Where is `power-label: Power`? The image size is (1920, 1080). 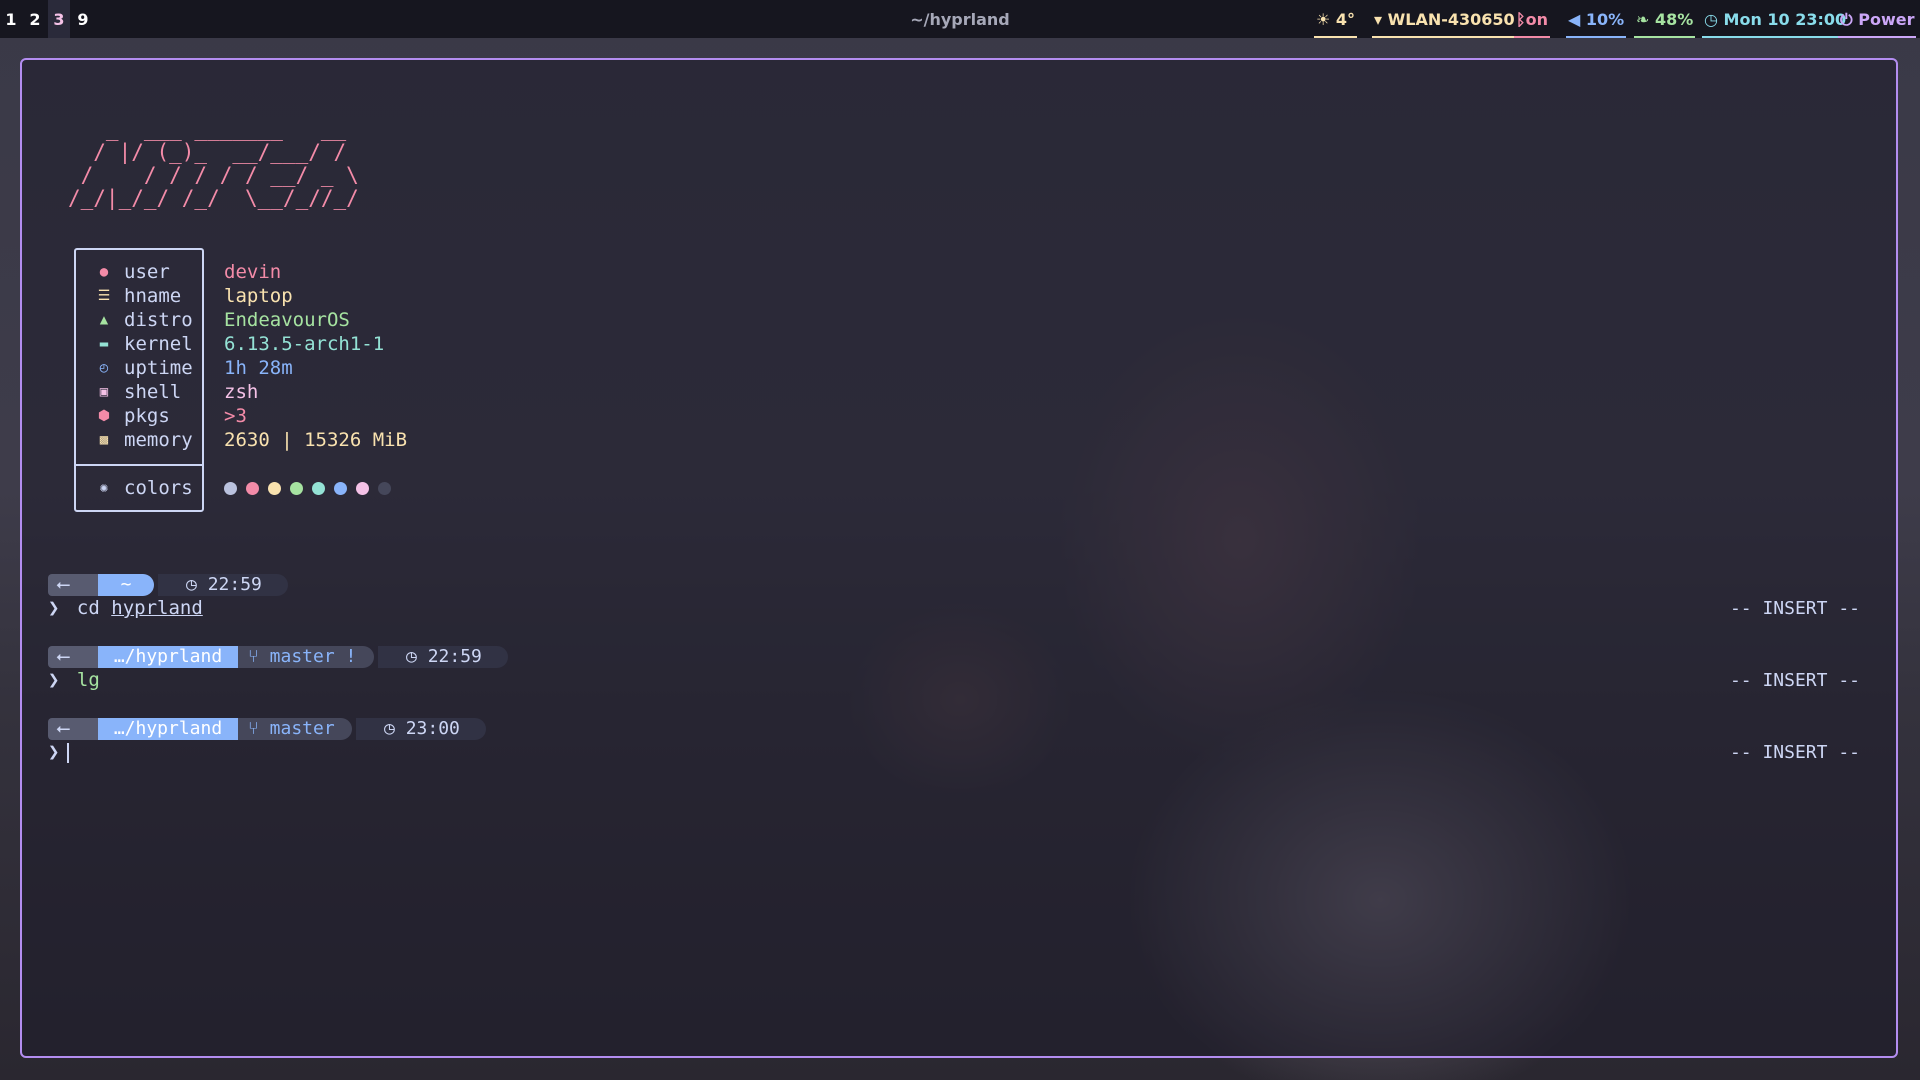 power-label: Power is located at coordinates (1886, 19).